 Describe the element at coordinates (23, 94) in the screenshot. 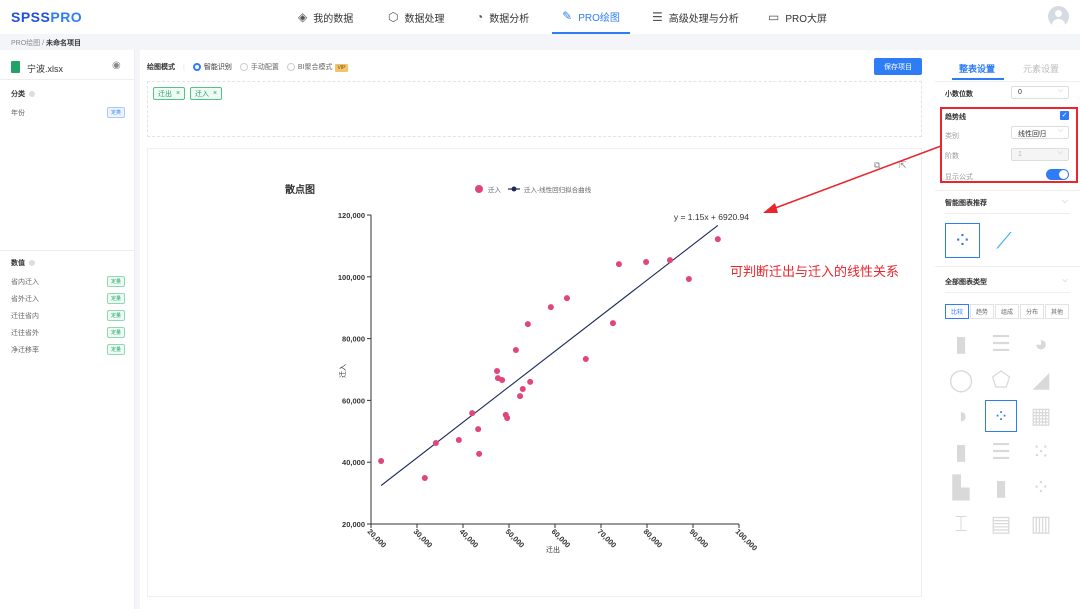

I see `category-title: 分类` at that location.